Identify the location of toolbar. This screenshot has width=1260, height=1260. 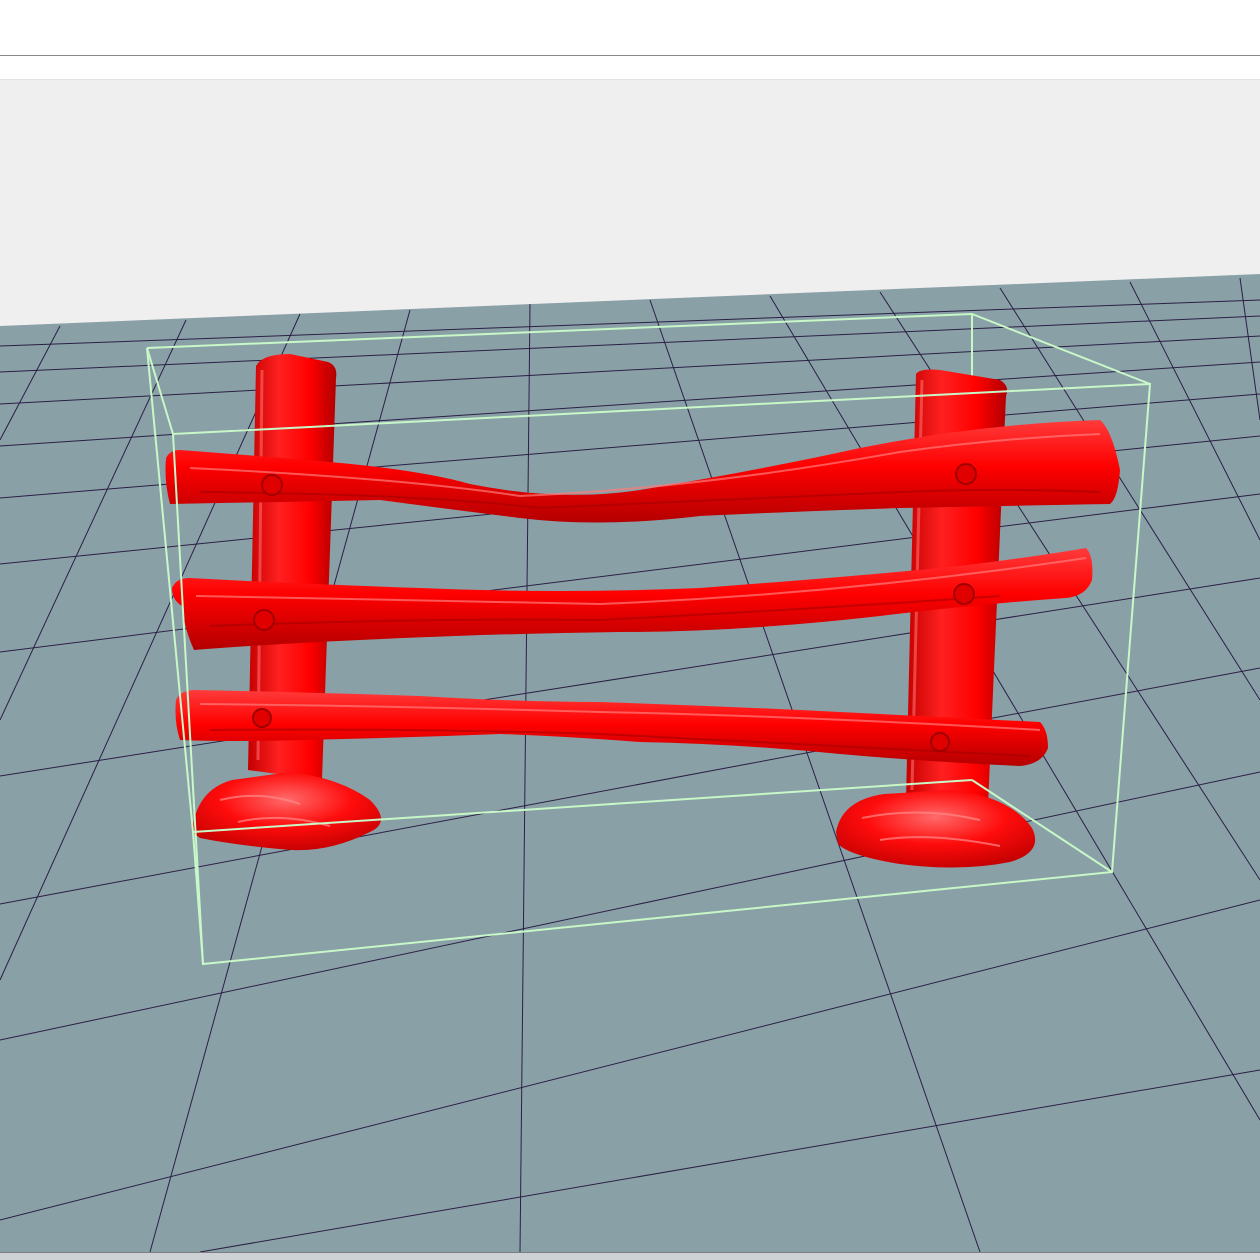
(630, 28).